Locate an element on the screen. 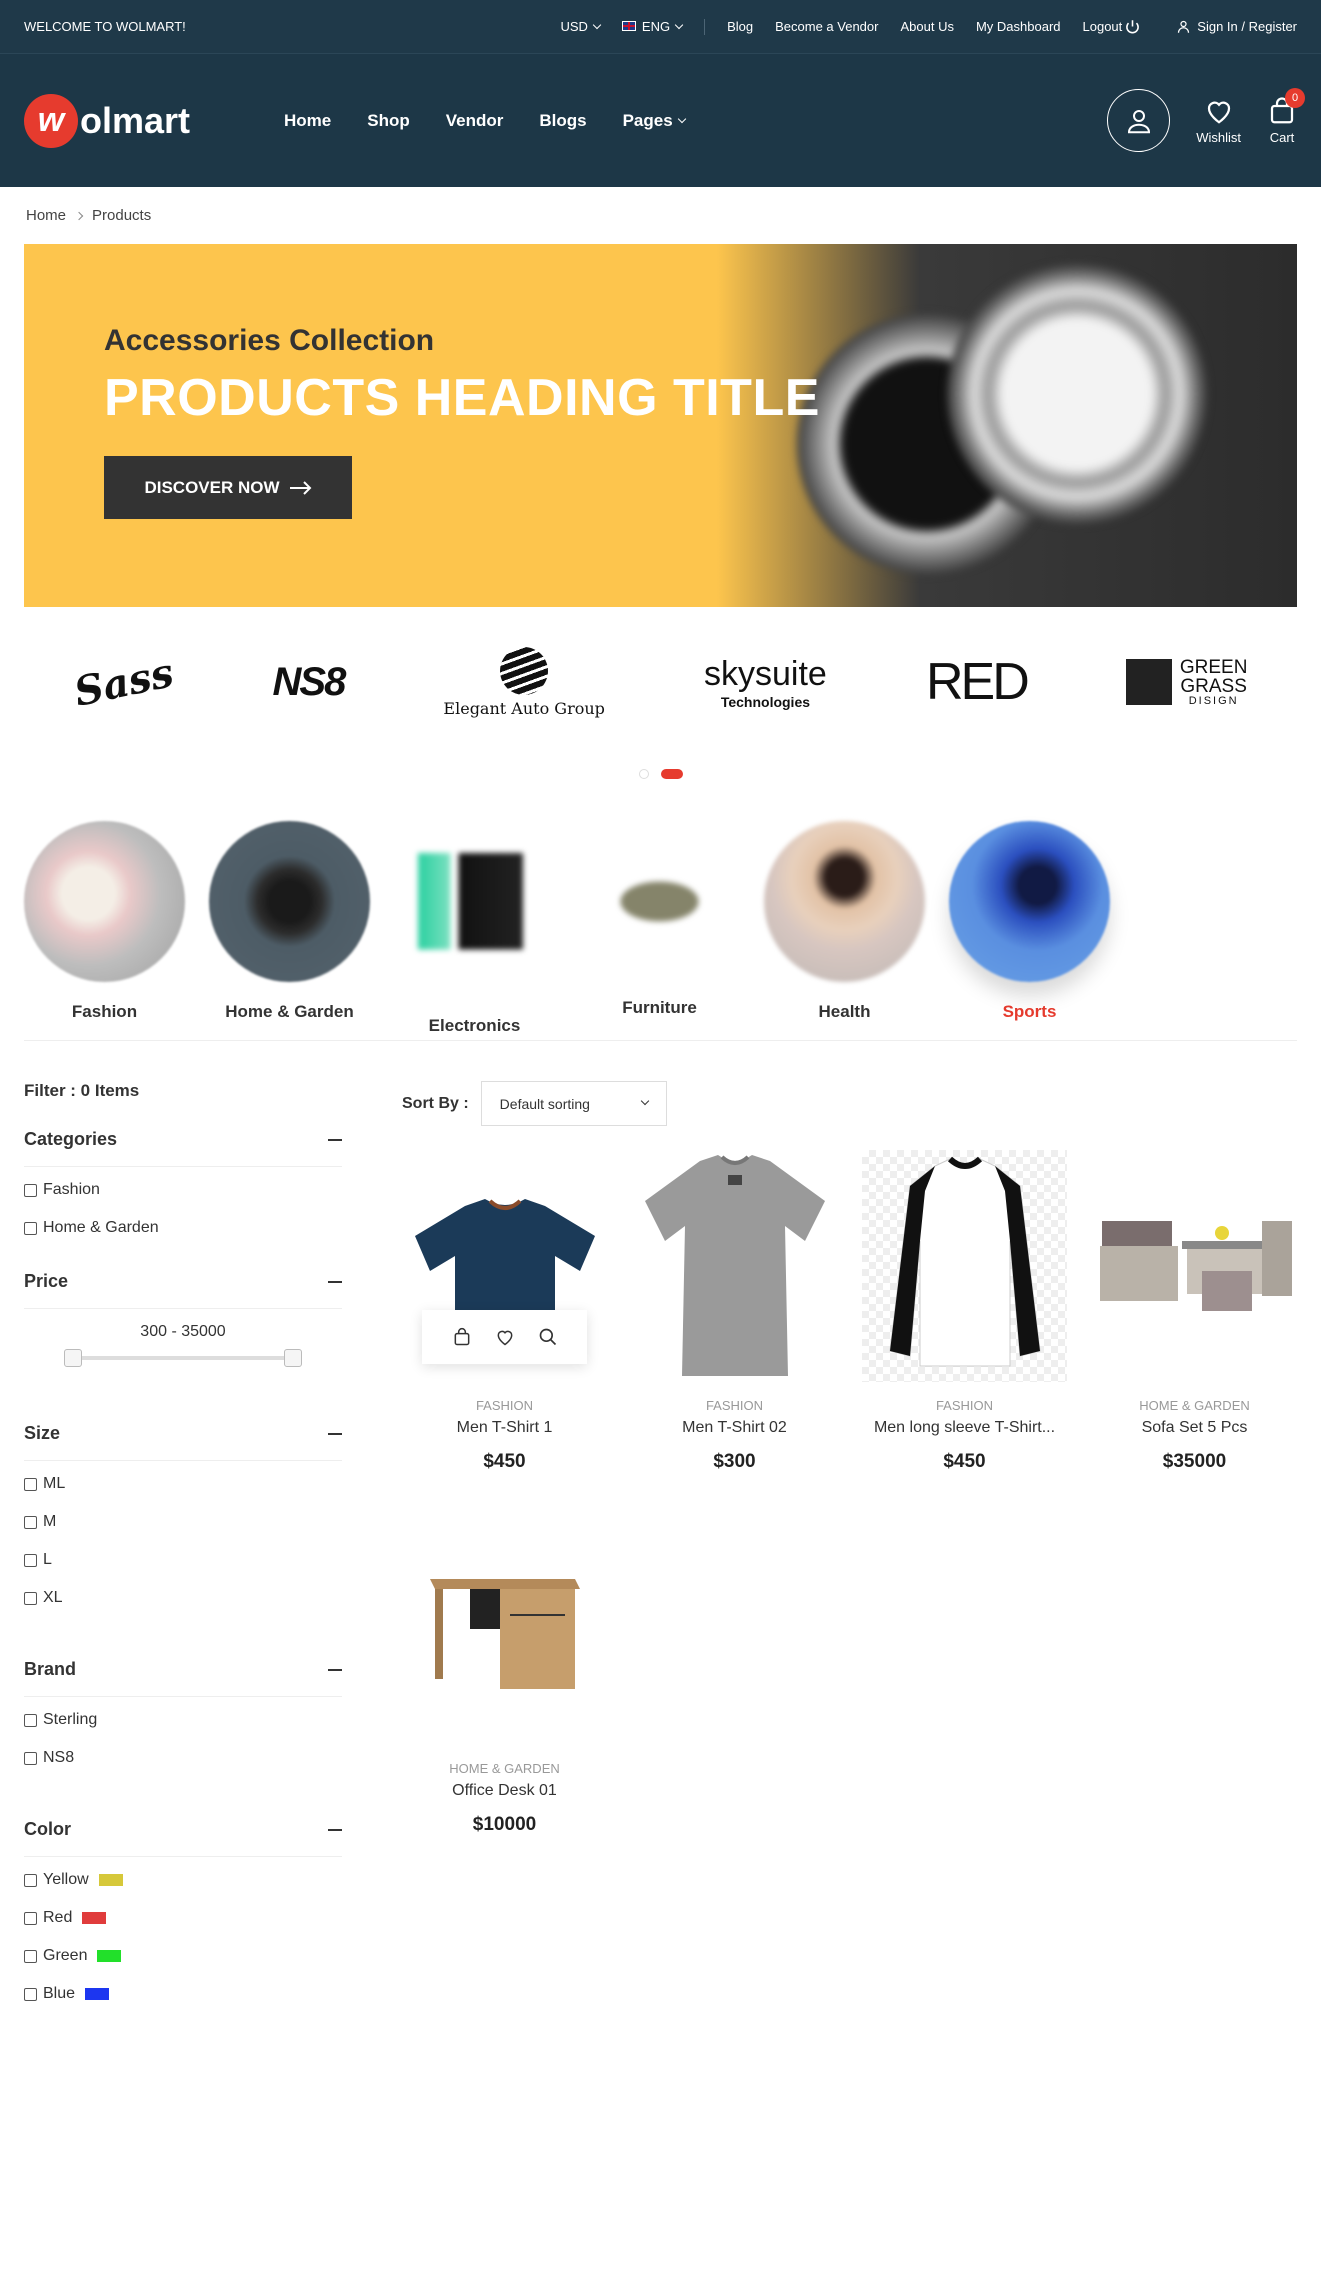 Image resolution: width=1321 pixels, height=2285 pixels. my-dashboard-link: My Dashboard is located at coordinates (1018, 26).